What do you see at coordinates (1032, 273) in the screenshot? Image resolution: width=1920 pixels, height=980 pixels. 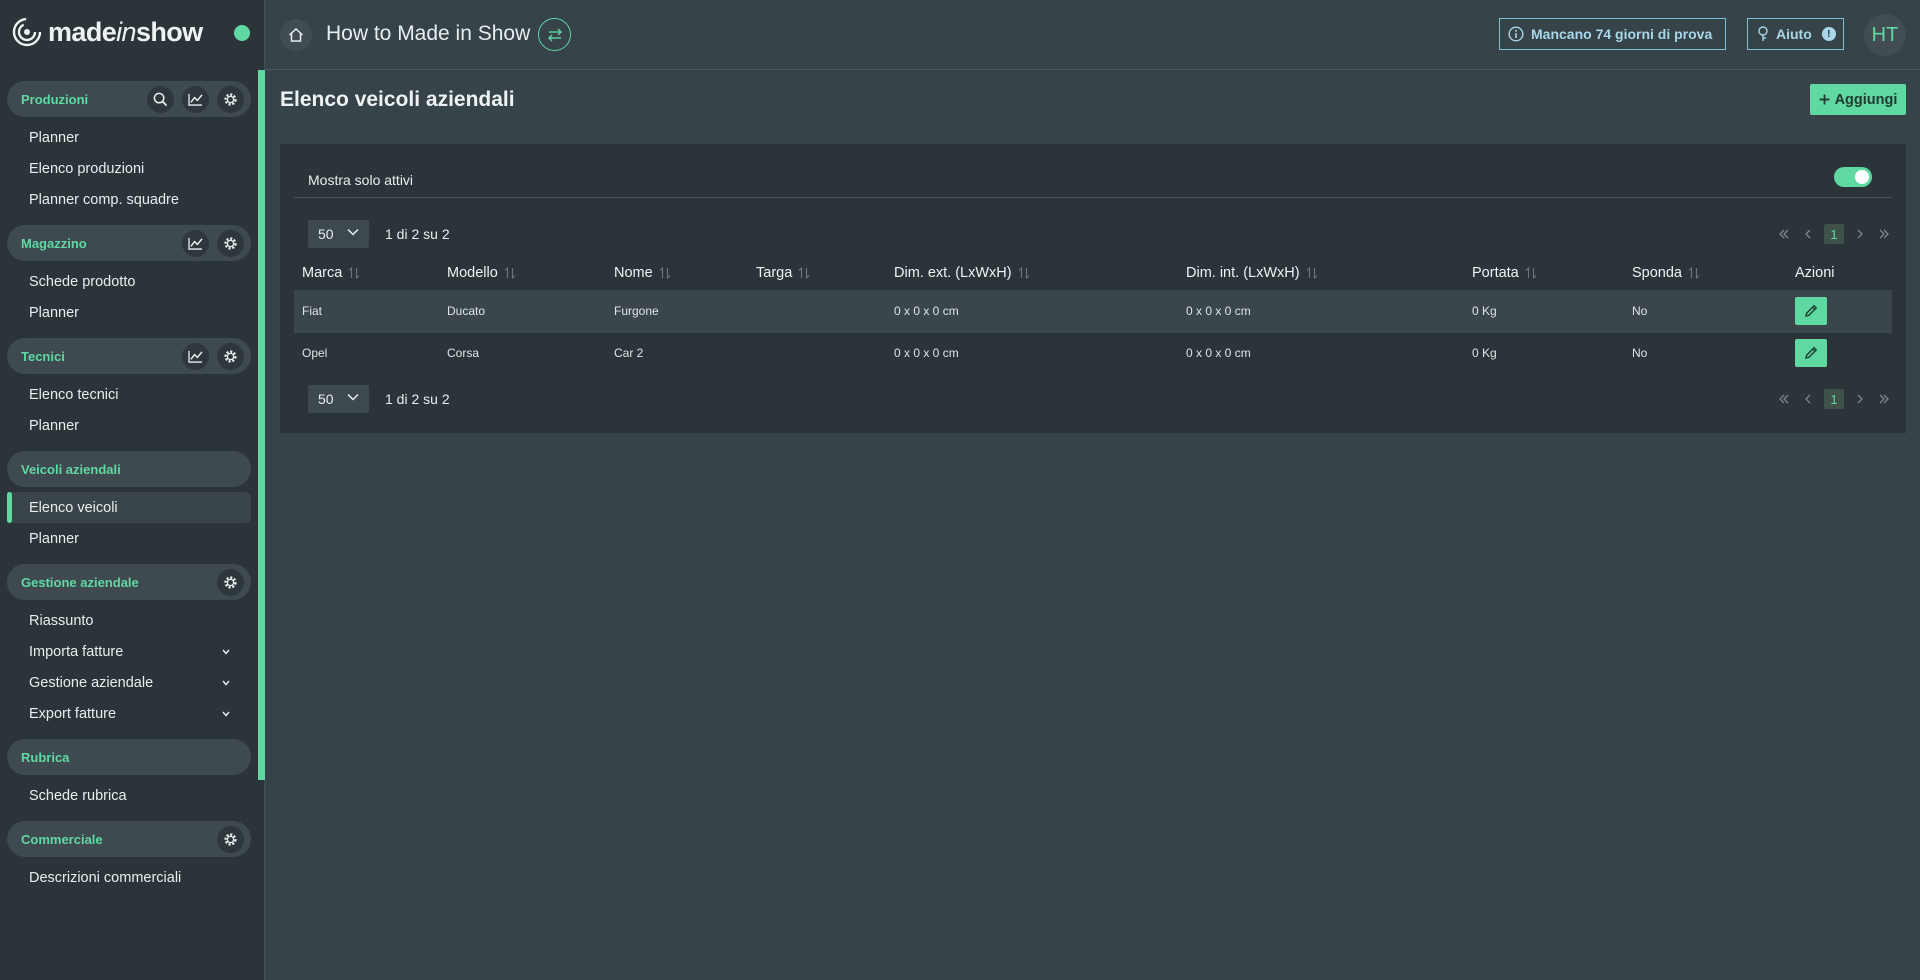 I see `column-header: Dim. ext. (LxWxH)` at bounding box center [1032, 273].